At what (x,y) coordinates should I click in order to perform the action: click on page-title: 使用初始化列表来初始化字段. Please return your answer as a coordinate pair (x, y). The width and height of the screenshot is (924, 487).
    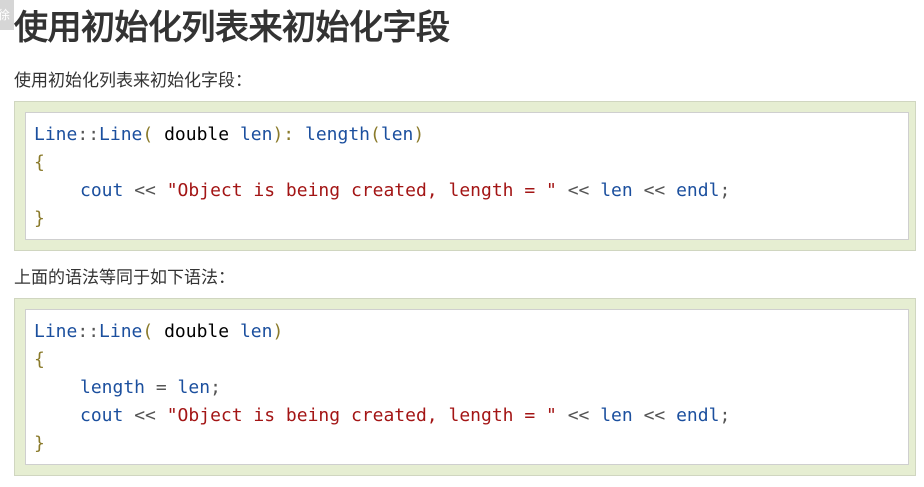
    Looking at the image, I should click on (232, 28).